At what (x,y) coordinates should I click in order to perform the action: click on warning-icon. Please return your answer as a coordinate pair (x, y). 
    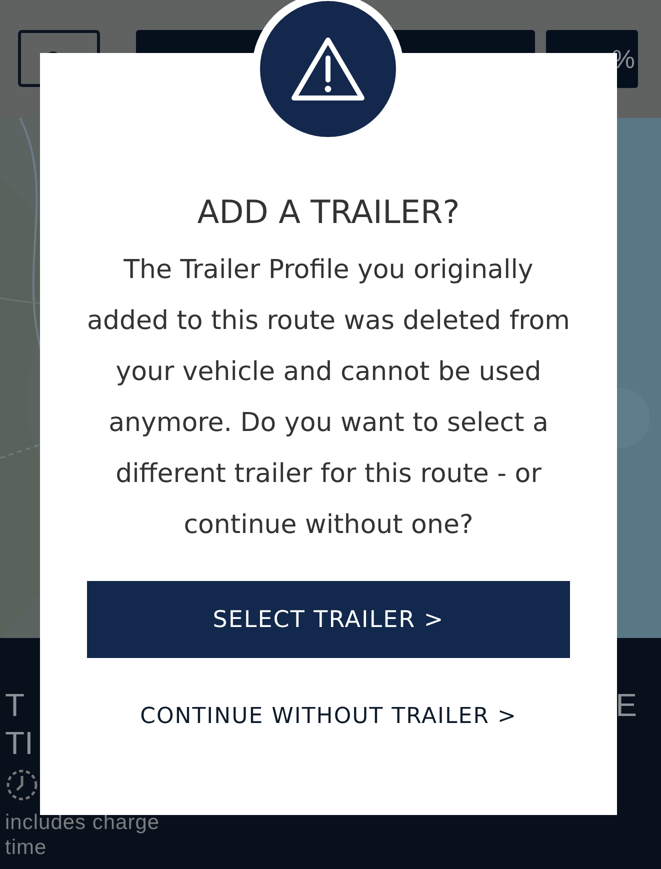
    Looking at the image, I should click on (328, 69).